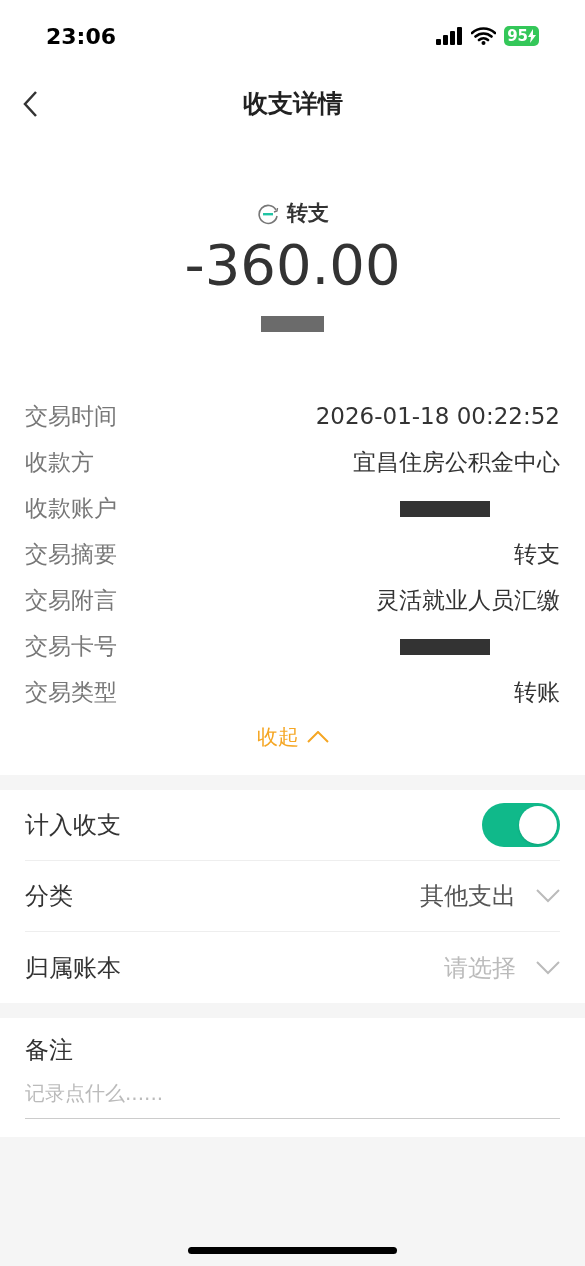  Describe the element at coordinates (49, 1050) in the screenshot. I see `note-label: 备注` at that location.